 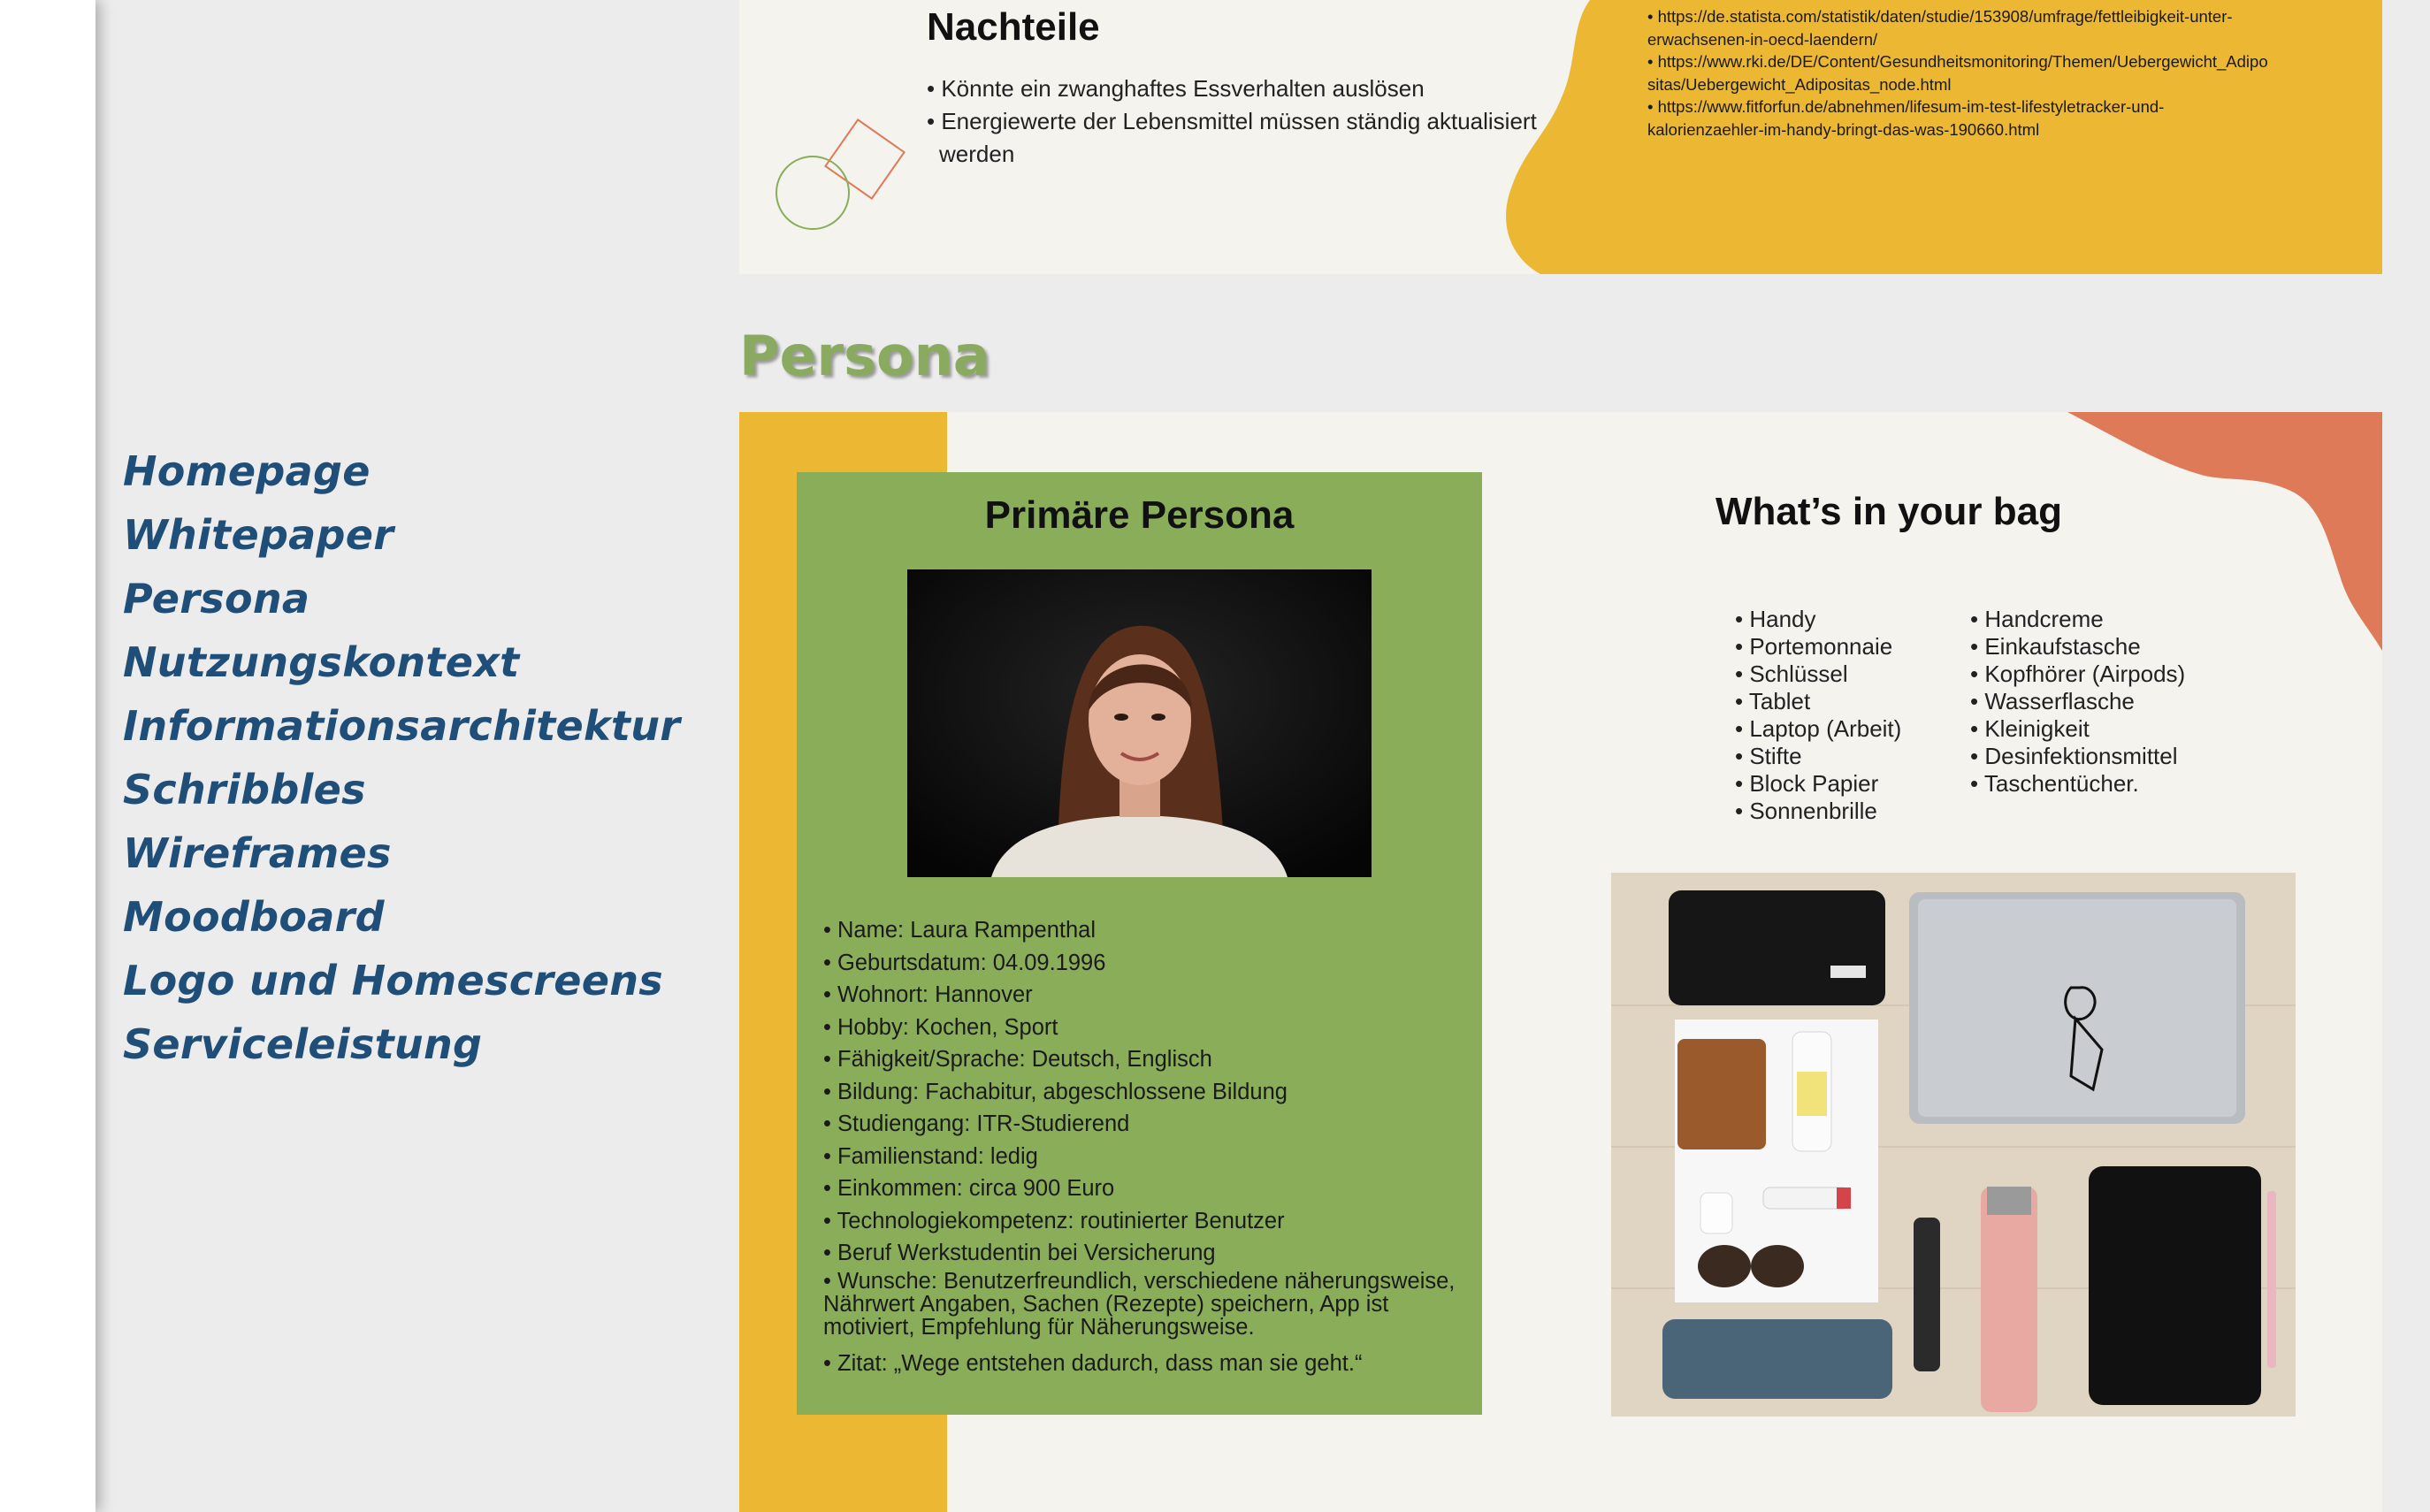 What do you see at coordinates (1814, 646) in the screenshot?
I see `bag-item: • Portemonnaie` at bounding box center [1814, 646].